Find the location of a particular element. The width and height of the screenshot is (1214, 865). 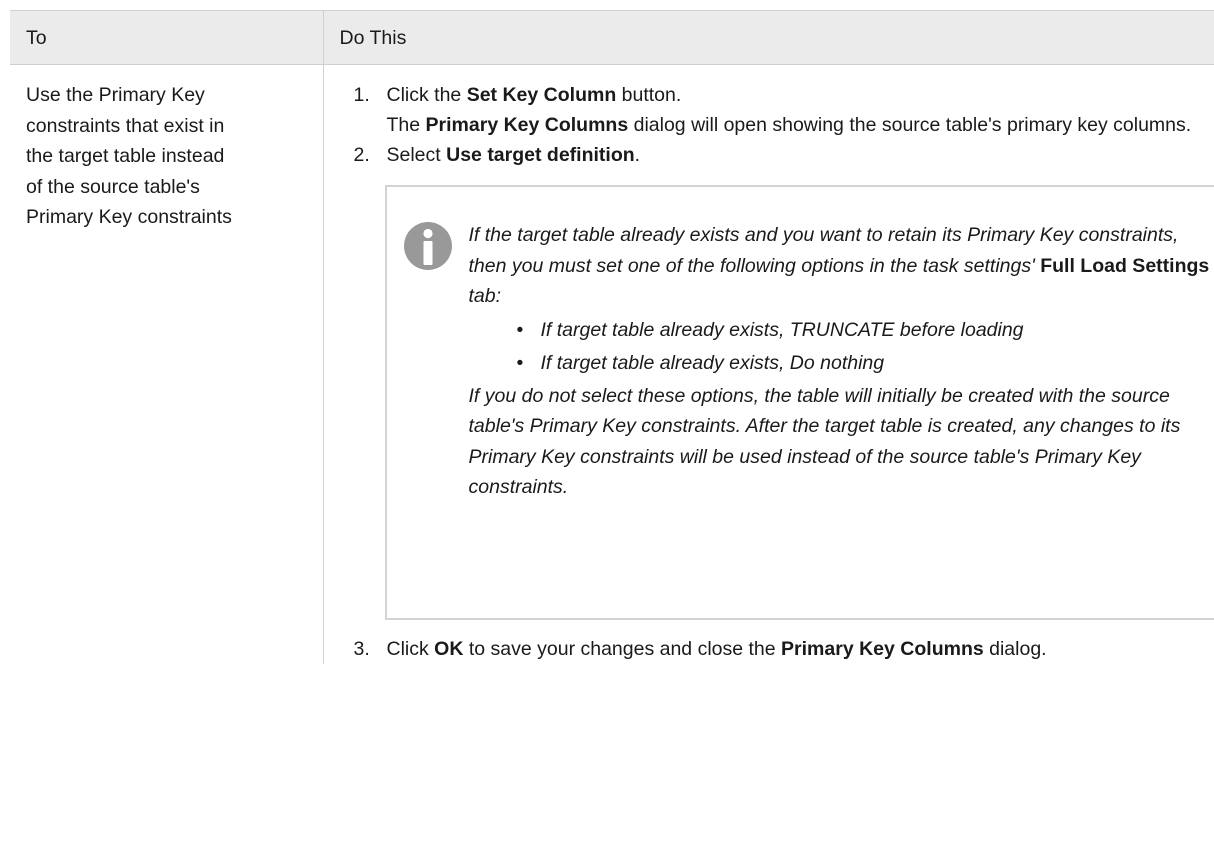

goal-line: Use the Primary Key is located at coordinates (115, 95).